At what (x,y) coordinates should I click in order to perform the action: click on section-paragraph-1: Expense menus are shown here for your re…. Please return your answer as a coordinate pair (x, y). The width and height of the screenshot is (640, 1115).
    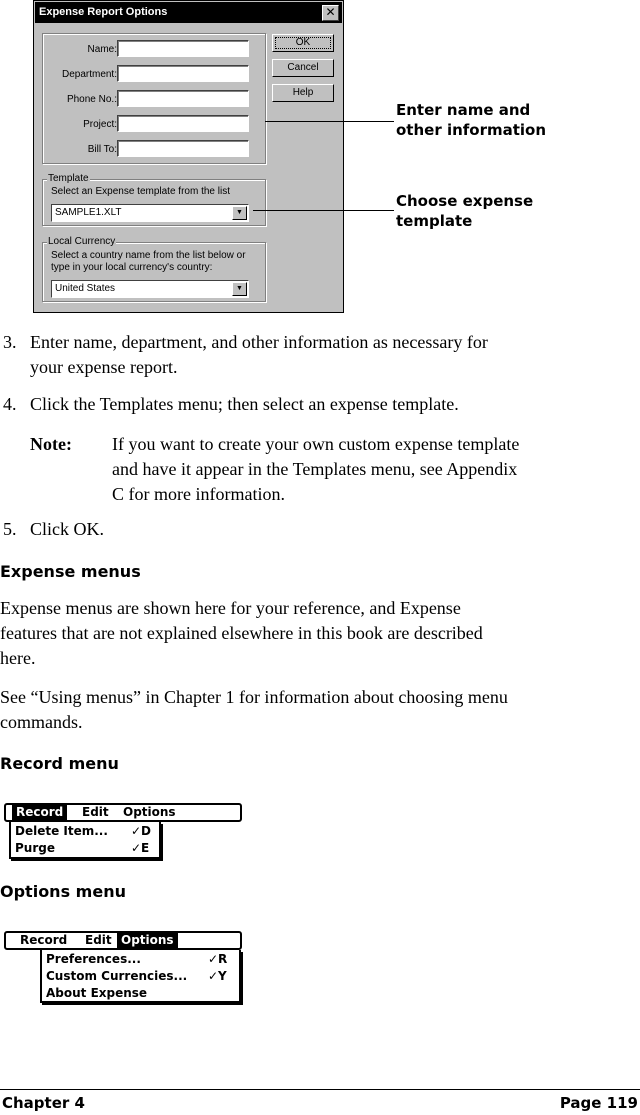
    Looking at the image, I should click on (320, 633).